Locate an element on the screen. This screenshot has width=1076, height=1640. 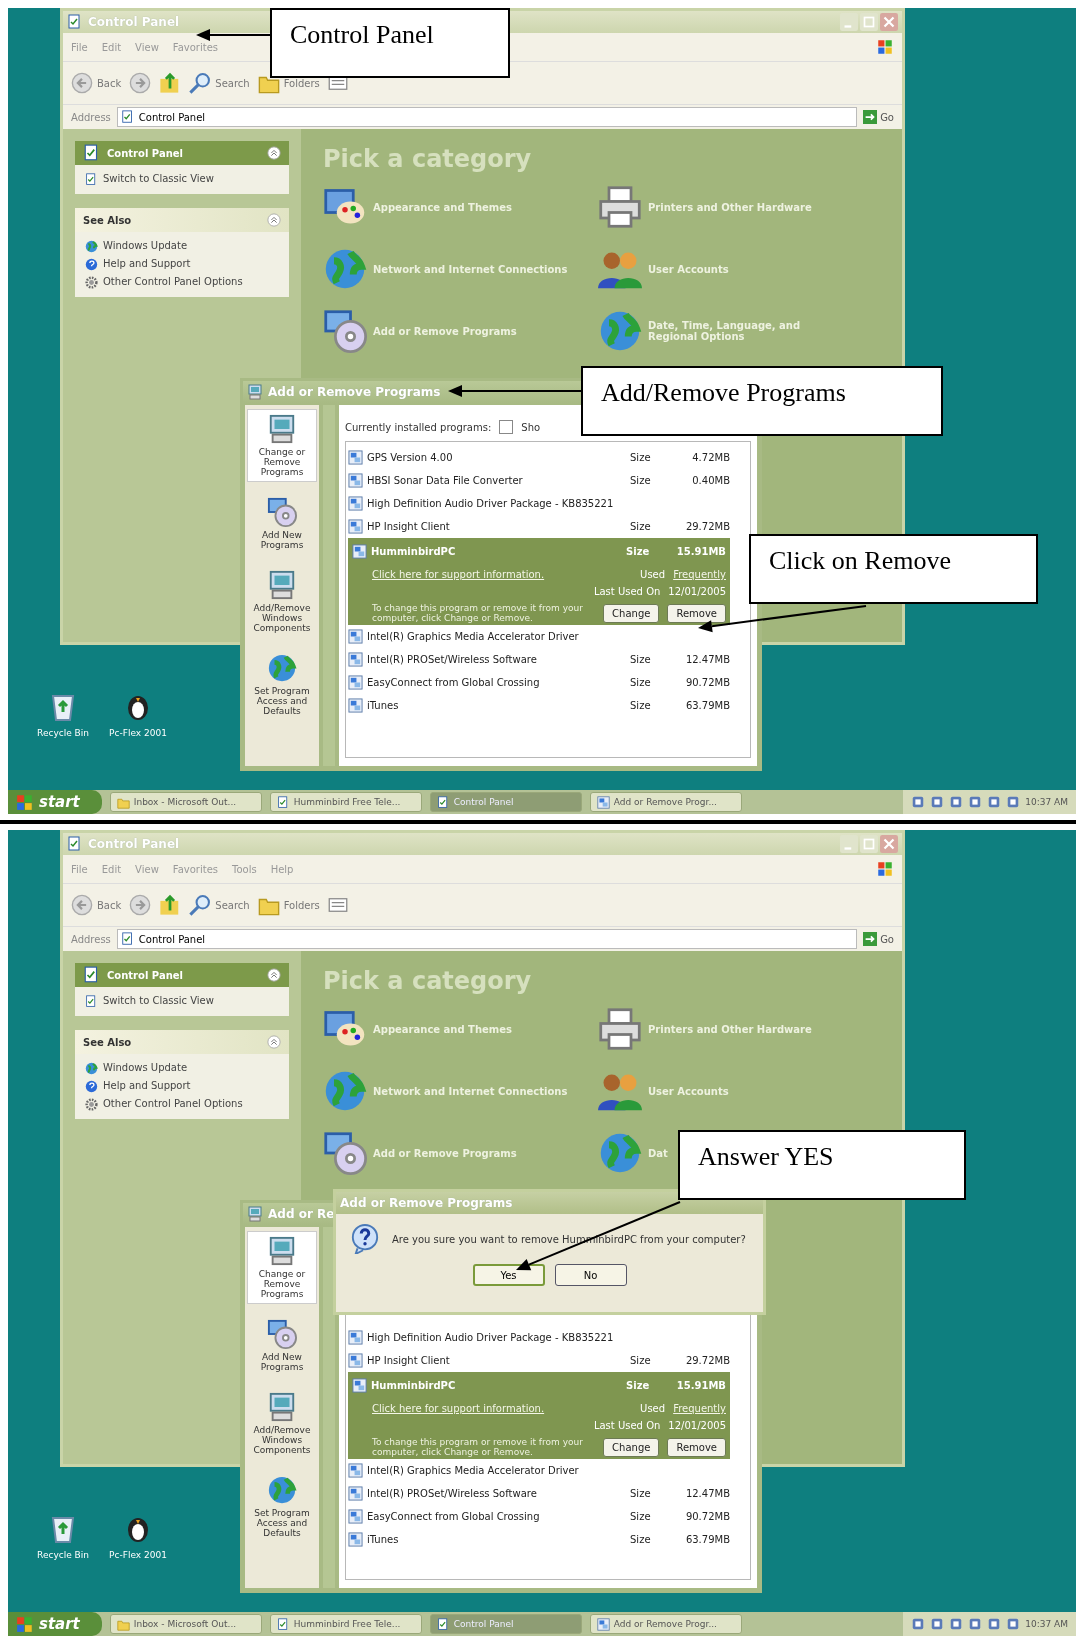
dialog-button: Yes is located at coordinates (508, 1275).